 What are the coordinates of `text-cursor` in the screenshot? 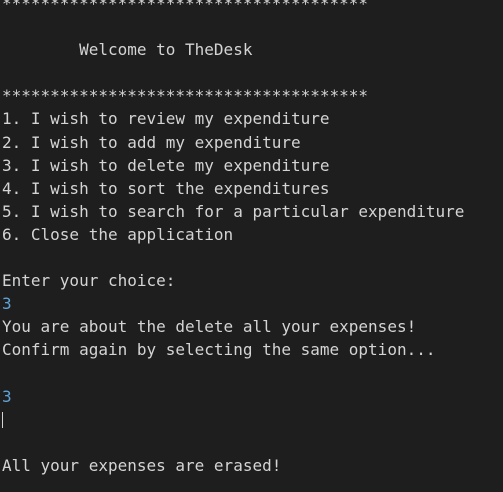 It's located at (2, 419).